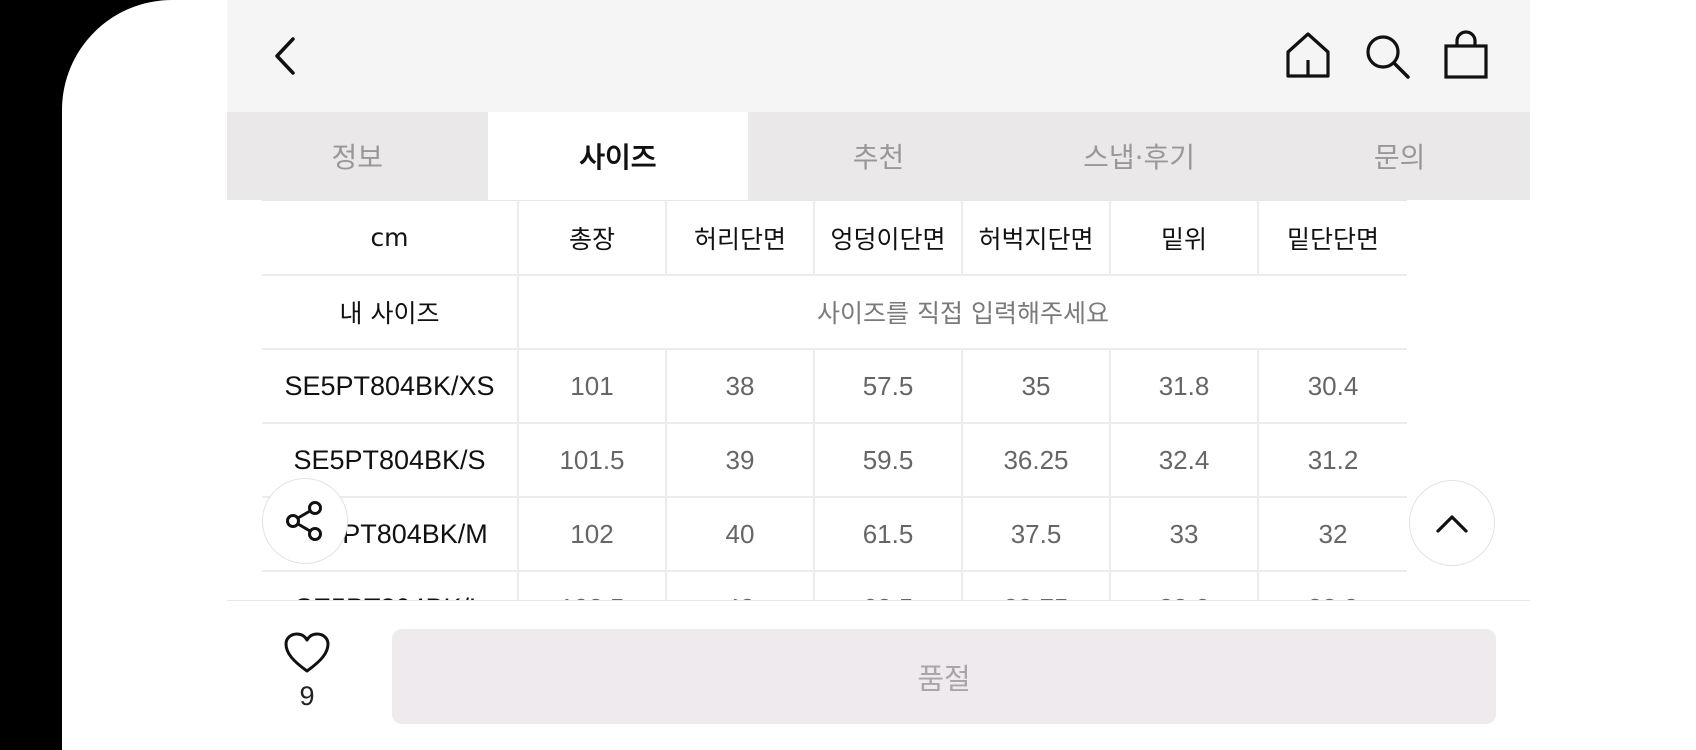 The height and width of the screenshot is (750, 1696). I want to click on column-header: 총장, so click(592, 238).